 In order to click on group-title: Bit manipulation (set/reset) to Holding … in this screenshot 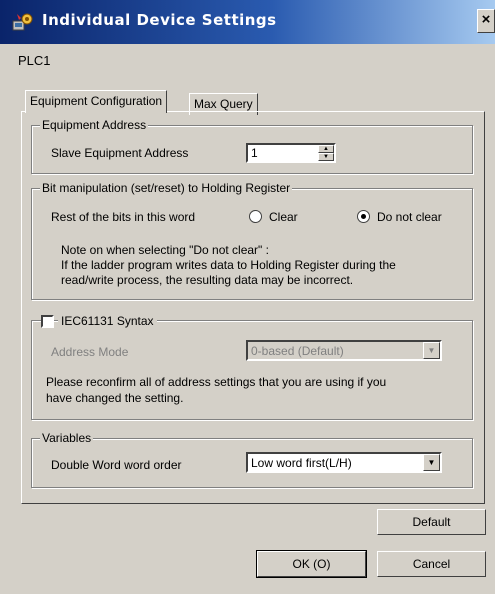, I will do `click(166, 188)`.